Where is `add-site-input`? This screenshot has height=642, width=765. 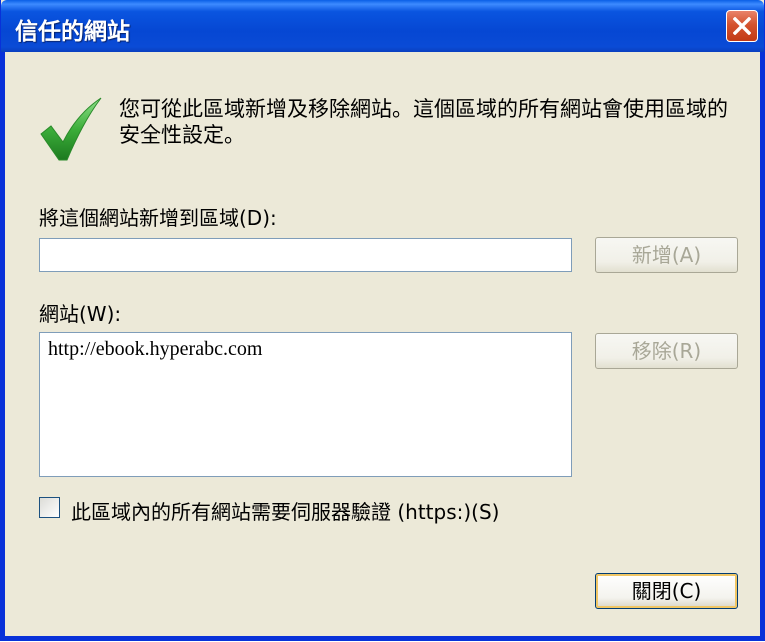
add-site-input is located at coordinates (305, 255).